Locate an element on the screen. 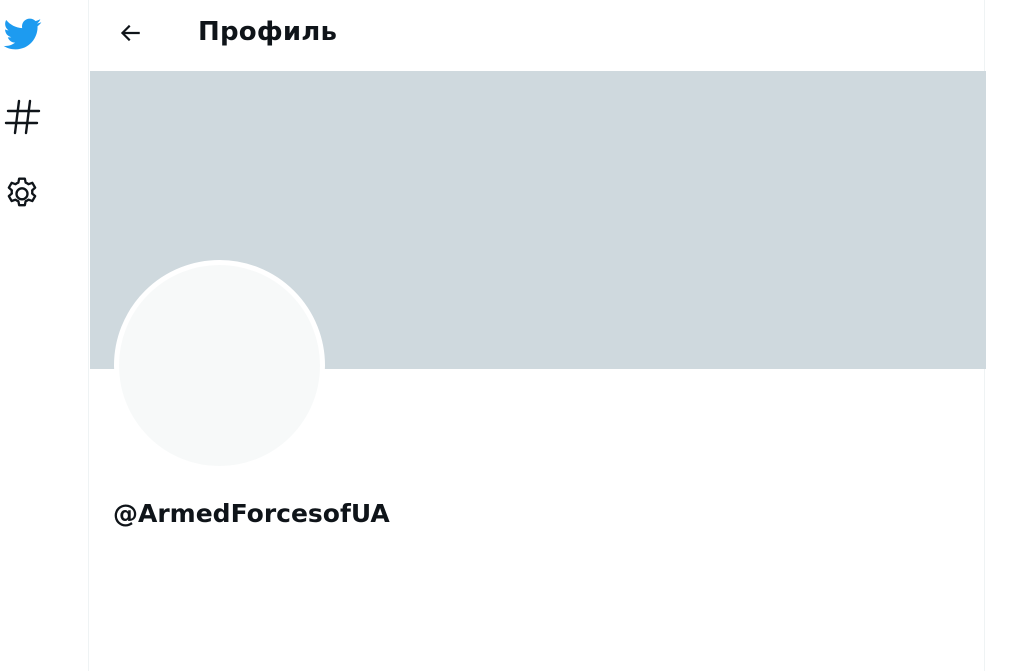  twitter-bird-icon is located at coordinates (22, 34).